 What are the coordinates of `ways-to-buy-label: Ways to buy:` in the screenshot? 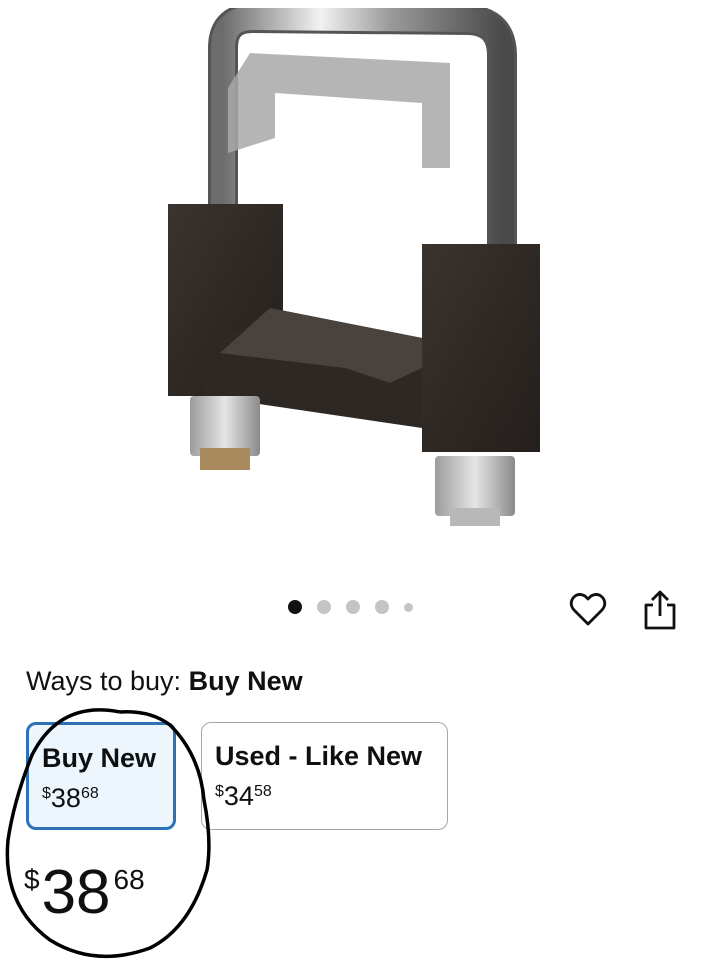 It's located at (104, 681).